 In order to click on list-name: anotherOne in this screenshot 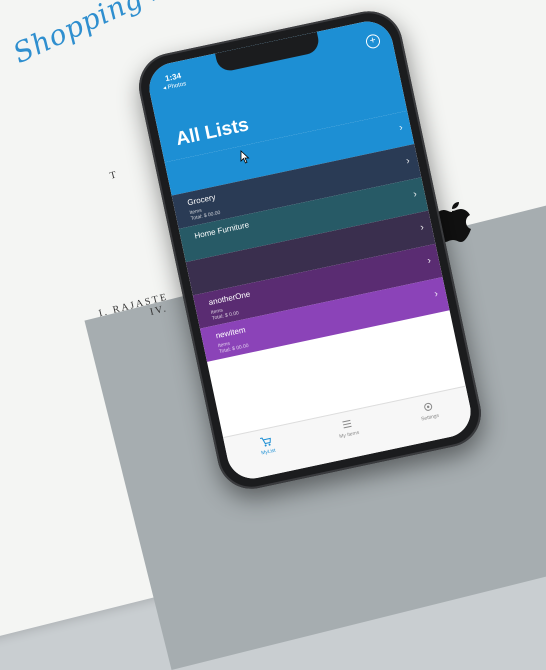, I will do `click(229, 298)`.